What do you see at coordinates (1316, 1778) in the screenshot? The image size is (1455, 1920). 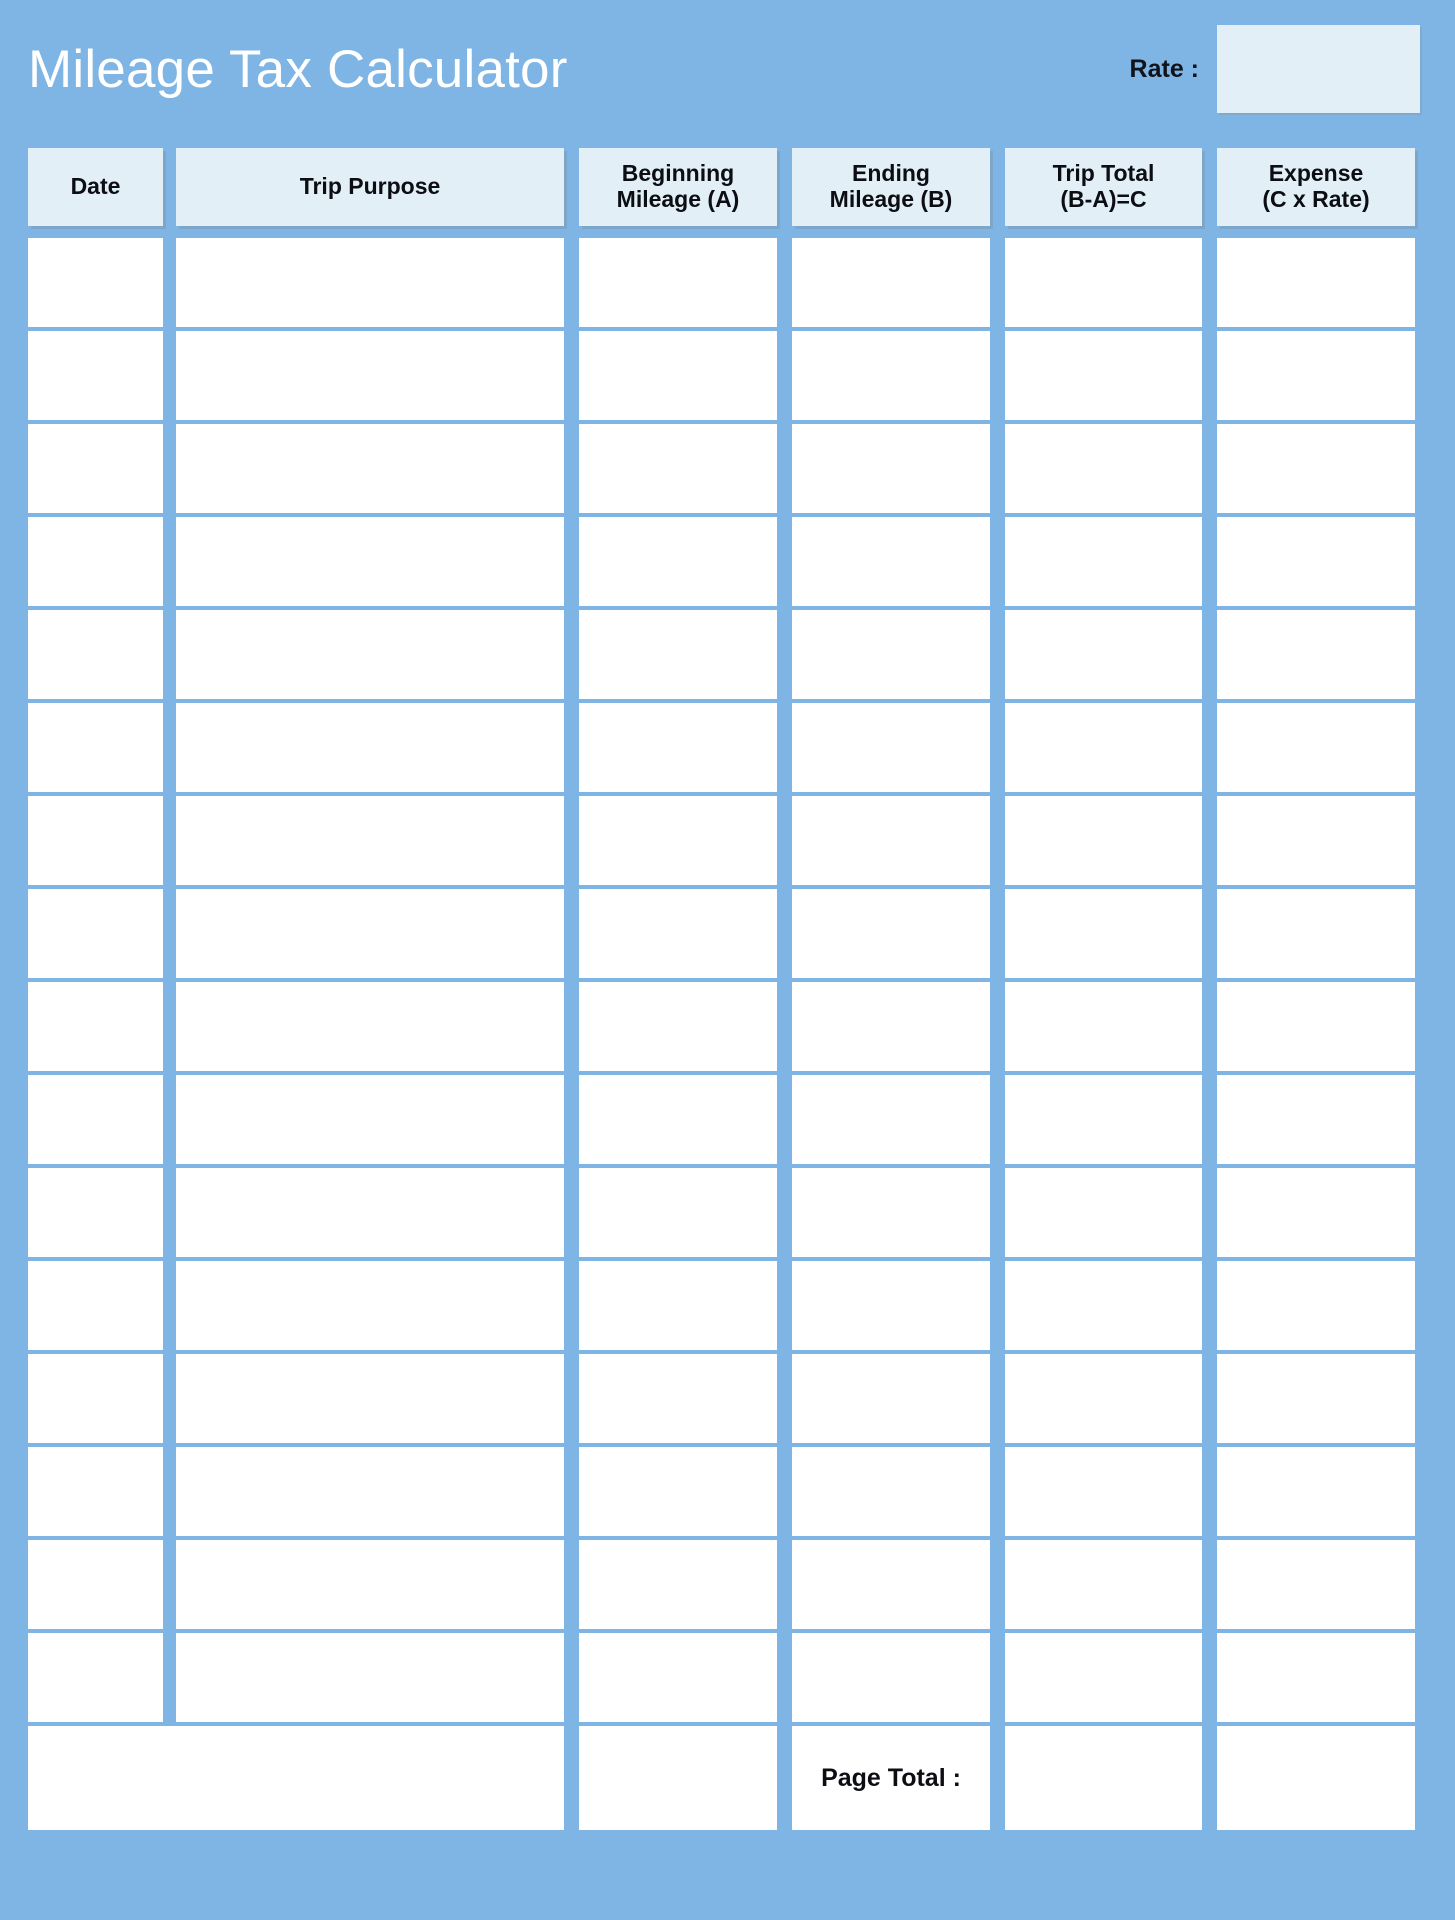 I see `page-total-expense-cell` at bounding box center [1316, 1778].